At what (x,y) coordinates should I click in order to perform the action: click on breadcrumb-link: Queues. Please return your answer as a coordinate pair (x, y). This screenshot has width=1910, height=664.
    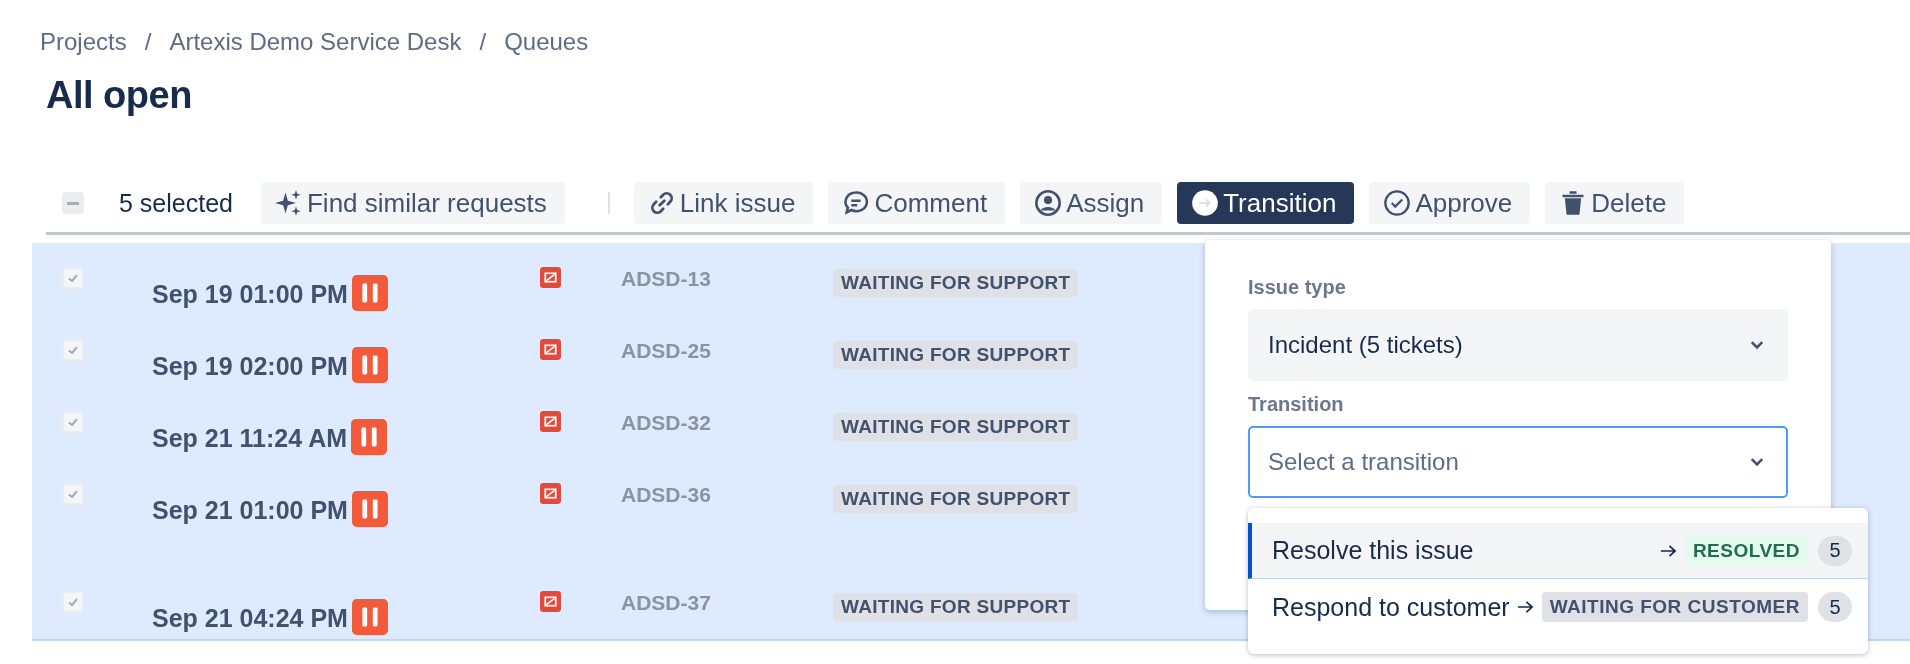
    Looking at the image, I should click on (546, 42).